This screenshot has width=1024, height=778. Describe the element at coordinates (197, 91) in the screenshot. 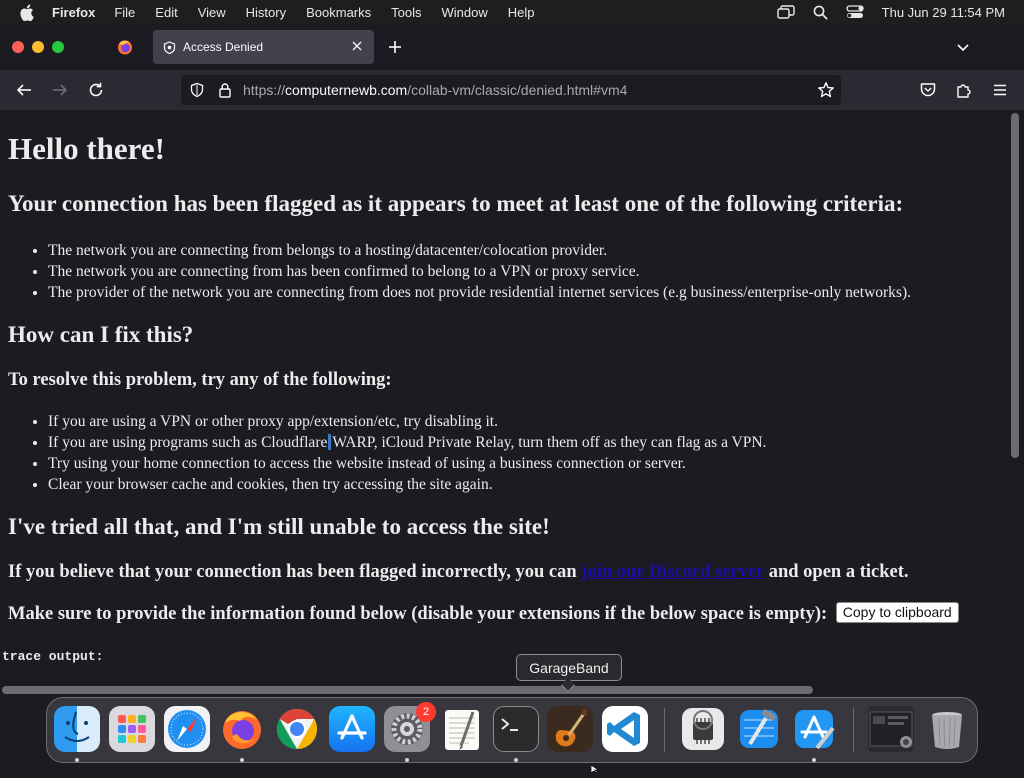

I see `tracking-protection-shield-icon` at that location.